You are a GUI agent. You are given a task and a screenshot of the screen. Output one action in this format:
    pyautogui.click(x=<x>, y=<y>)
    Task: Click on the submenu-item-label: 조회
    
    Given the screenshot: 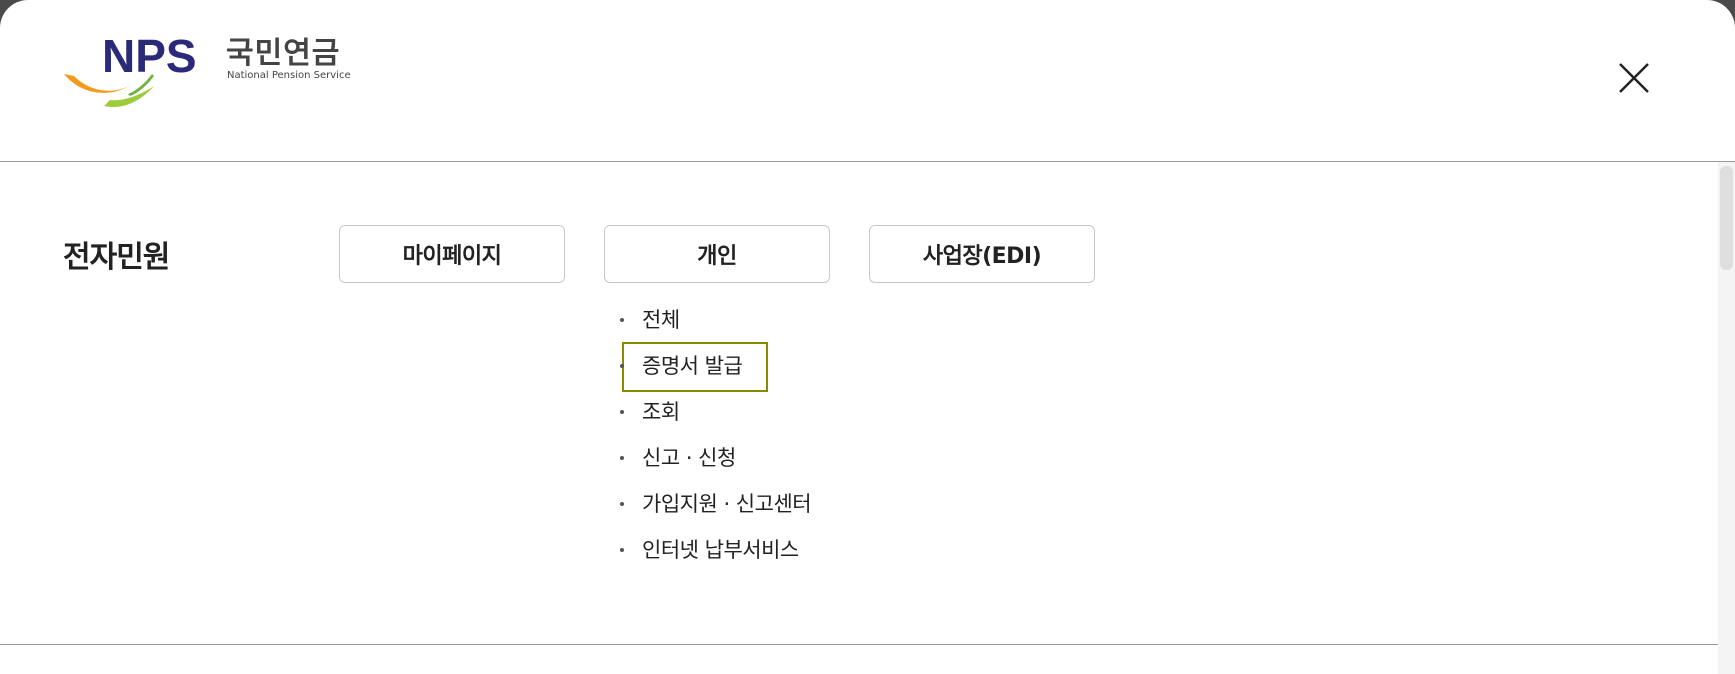 What is the action you would take?
    pyautogui.click(x=661, y=412)
    